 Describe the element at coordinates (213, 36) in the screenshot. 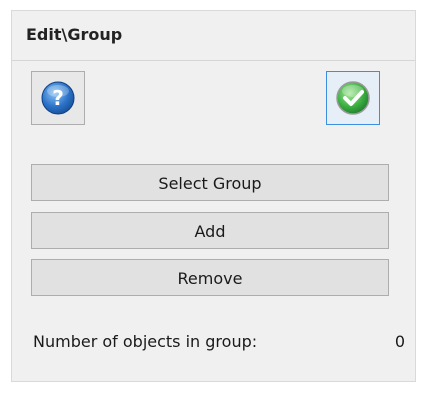

I see `panel-header: Edit\Group` at that location.